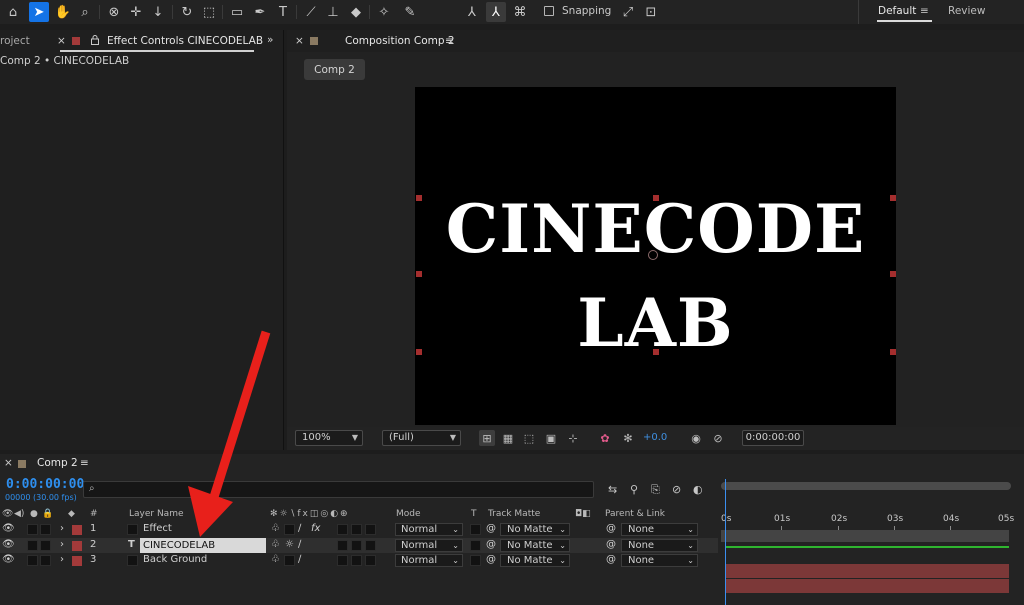 The image size is (1024, 605). I want to click on fast-previews-icon: ⊞, so click(487, 438).